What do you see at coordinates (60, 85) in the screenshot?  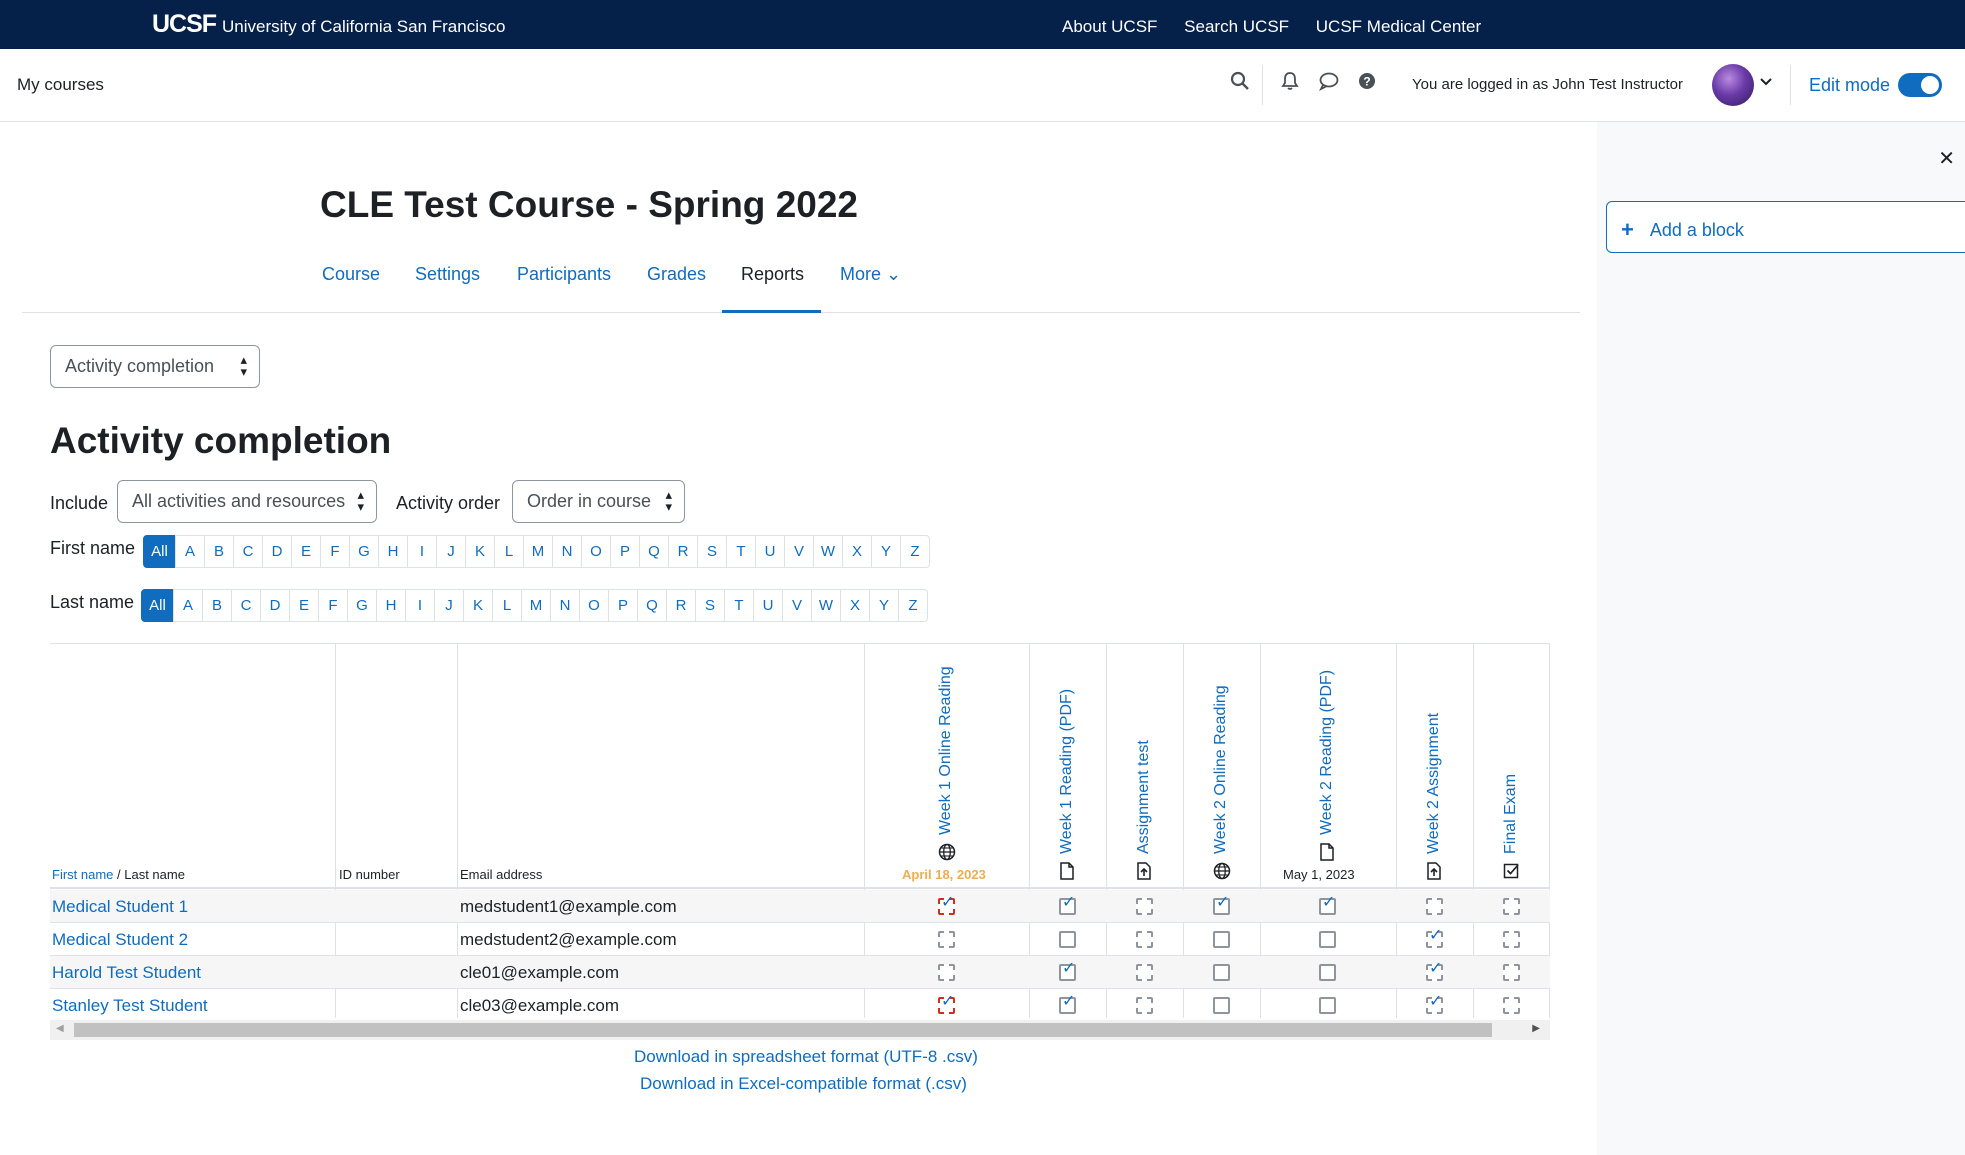 I see `my-courses-link: My courses` at bounding box center [60, 85].